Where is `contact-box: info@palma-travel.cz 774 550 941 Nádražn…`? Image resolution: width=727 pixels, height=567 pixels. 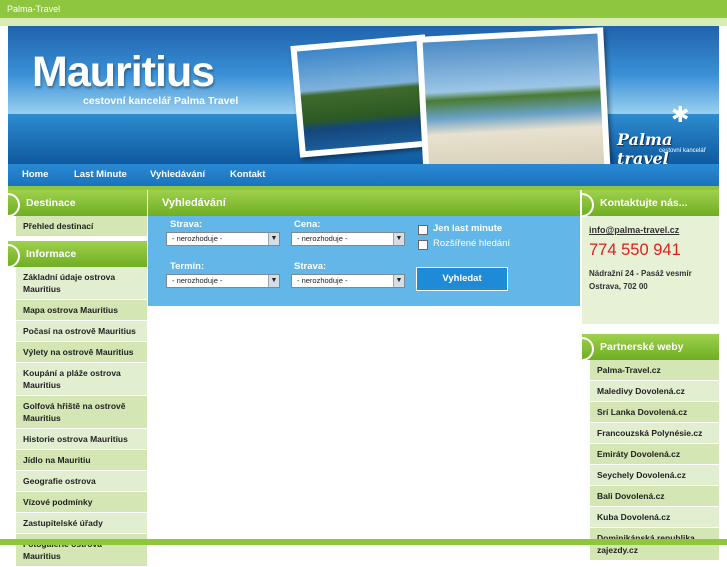
contact-box: info@palma-travel.cz 774 550 941 Nádražn… is located at coordinates (650, 270).